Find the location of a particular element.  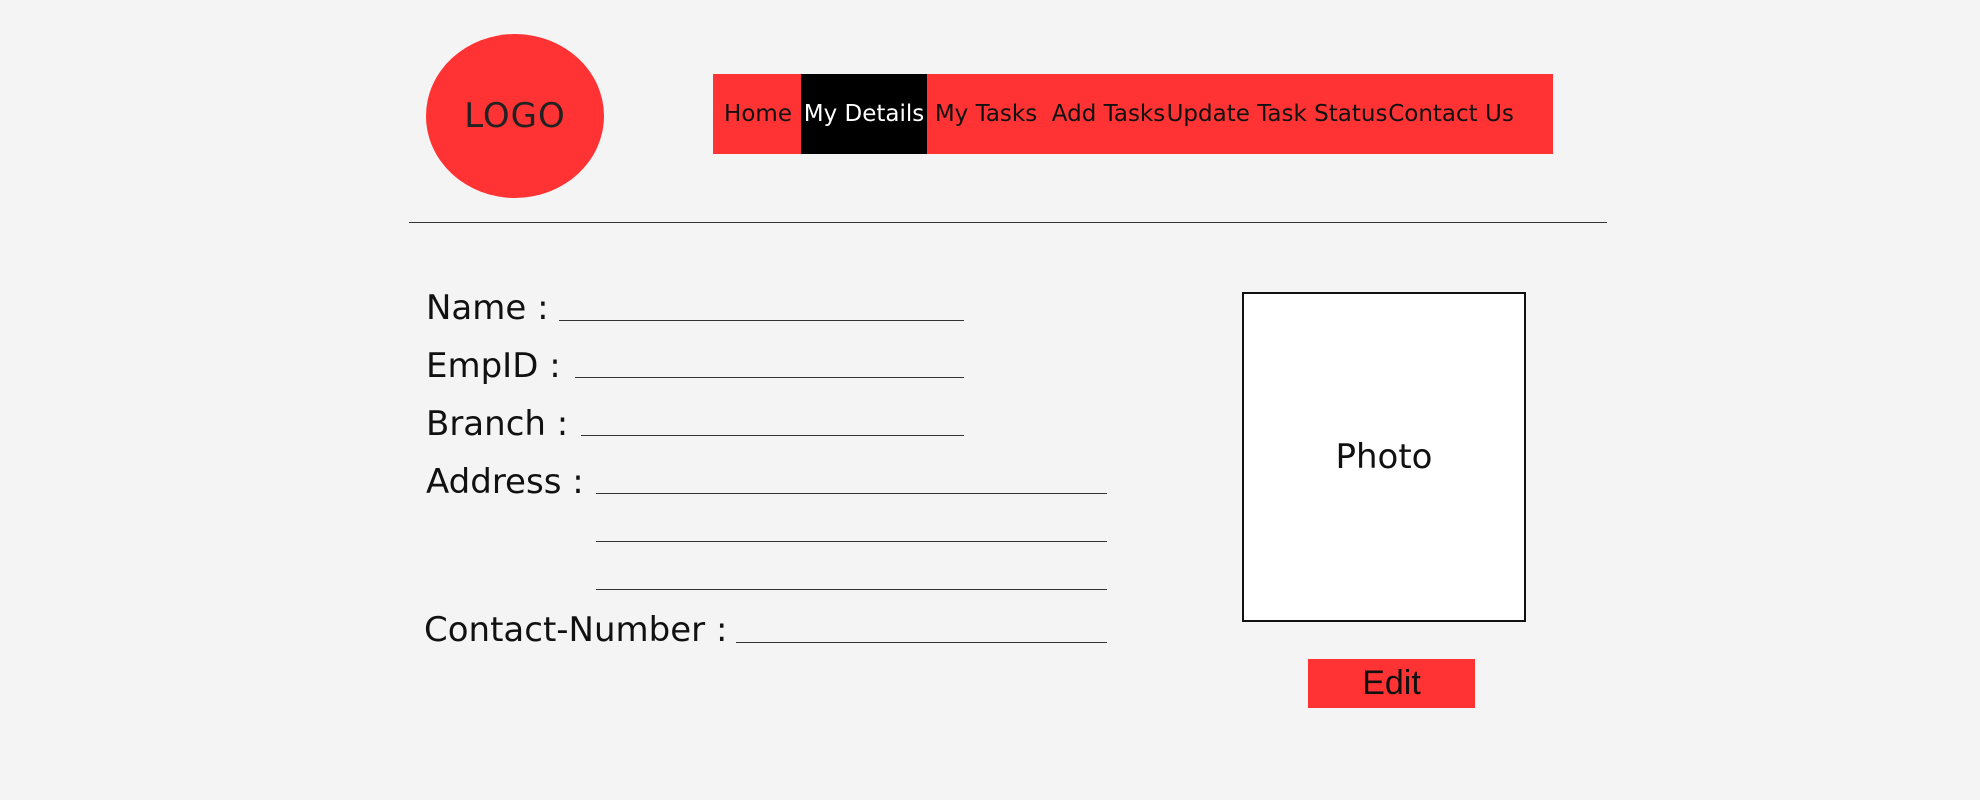

name-label: Name : is located at coordinates (487, 308).